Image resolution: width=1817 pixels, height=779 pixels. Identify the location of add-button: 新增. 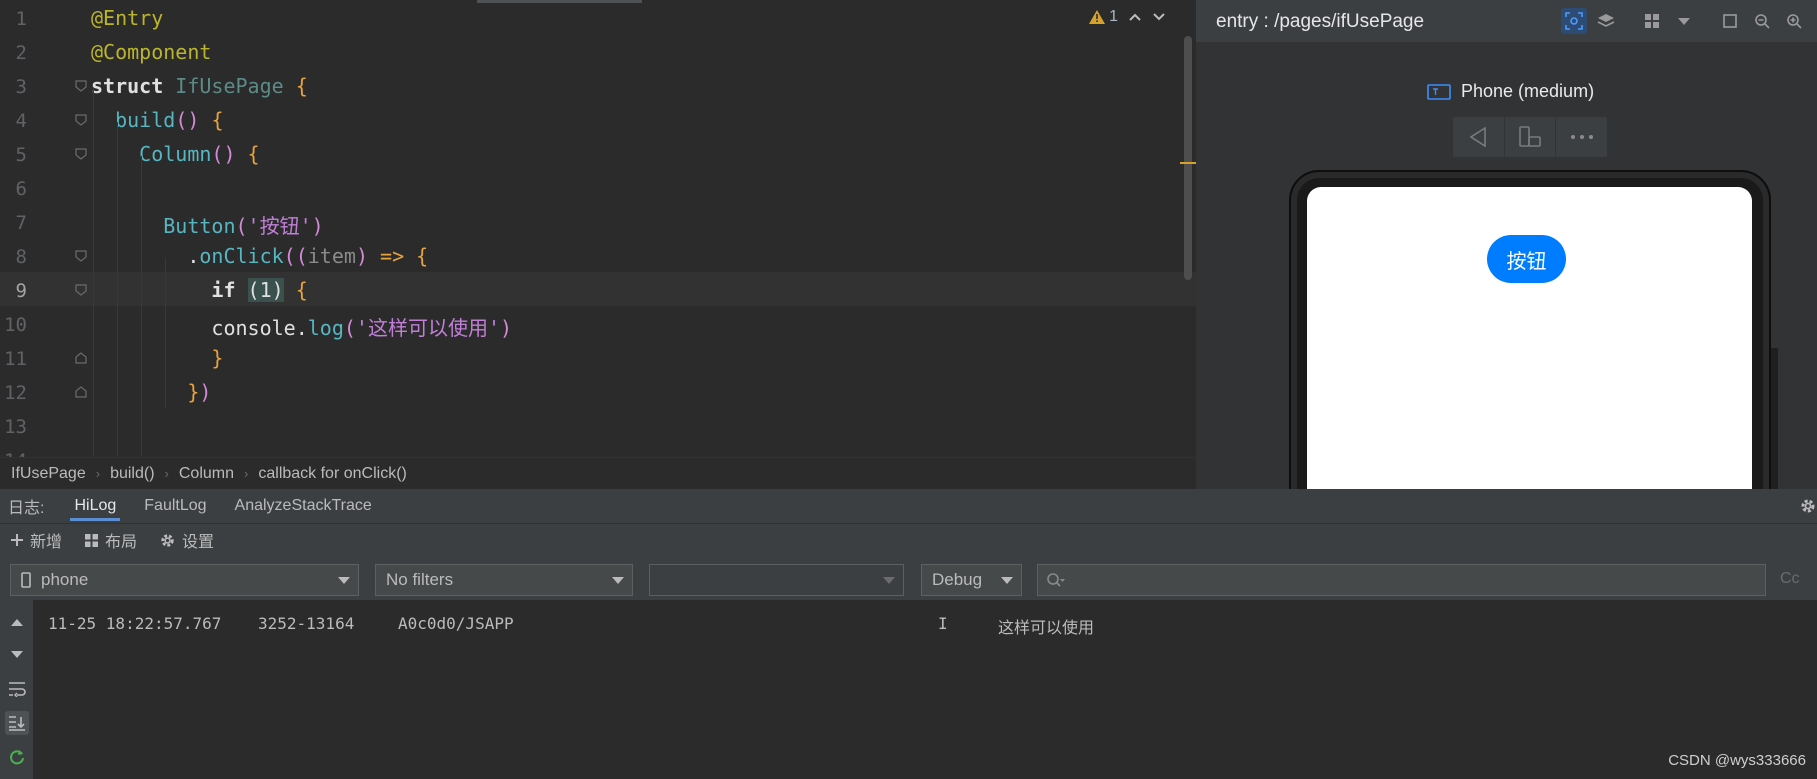
(36, 540).